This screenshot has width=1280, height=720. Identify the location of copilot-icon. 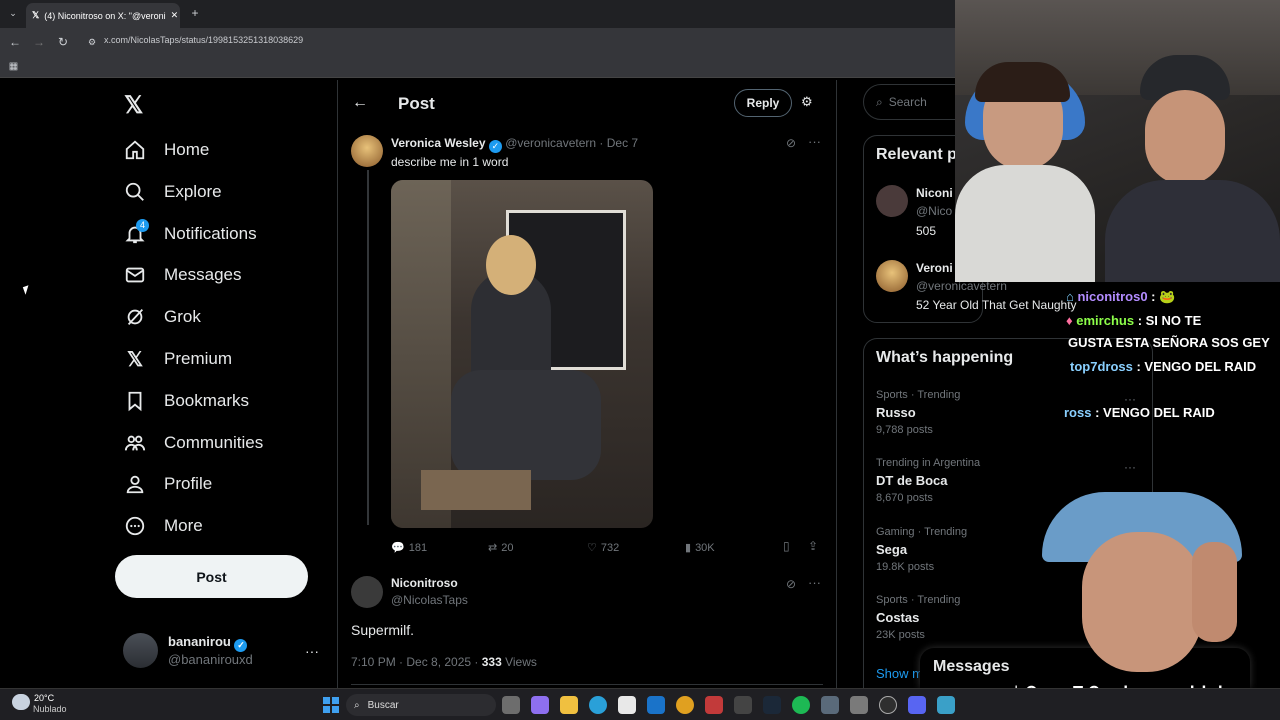
(540, 705).